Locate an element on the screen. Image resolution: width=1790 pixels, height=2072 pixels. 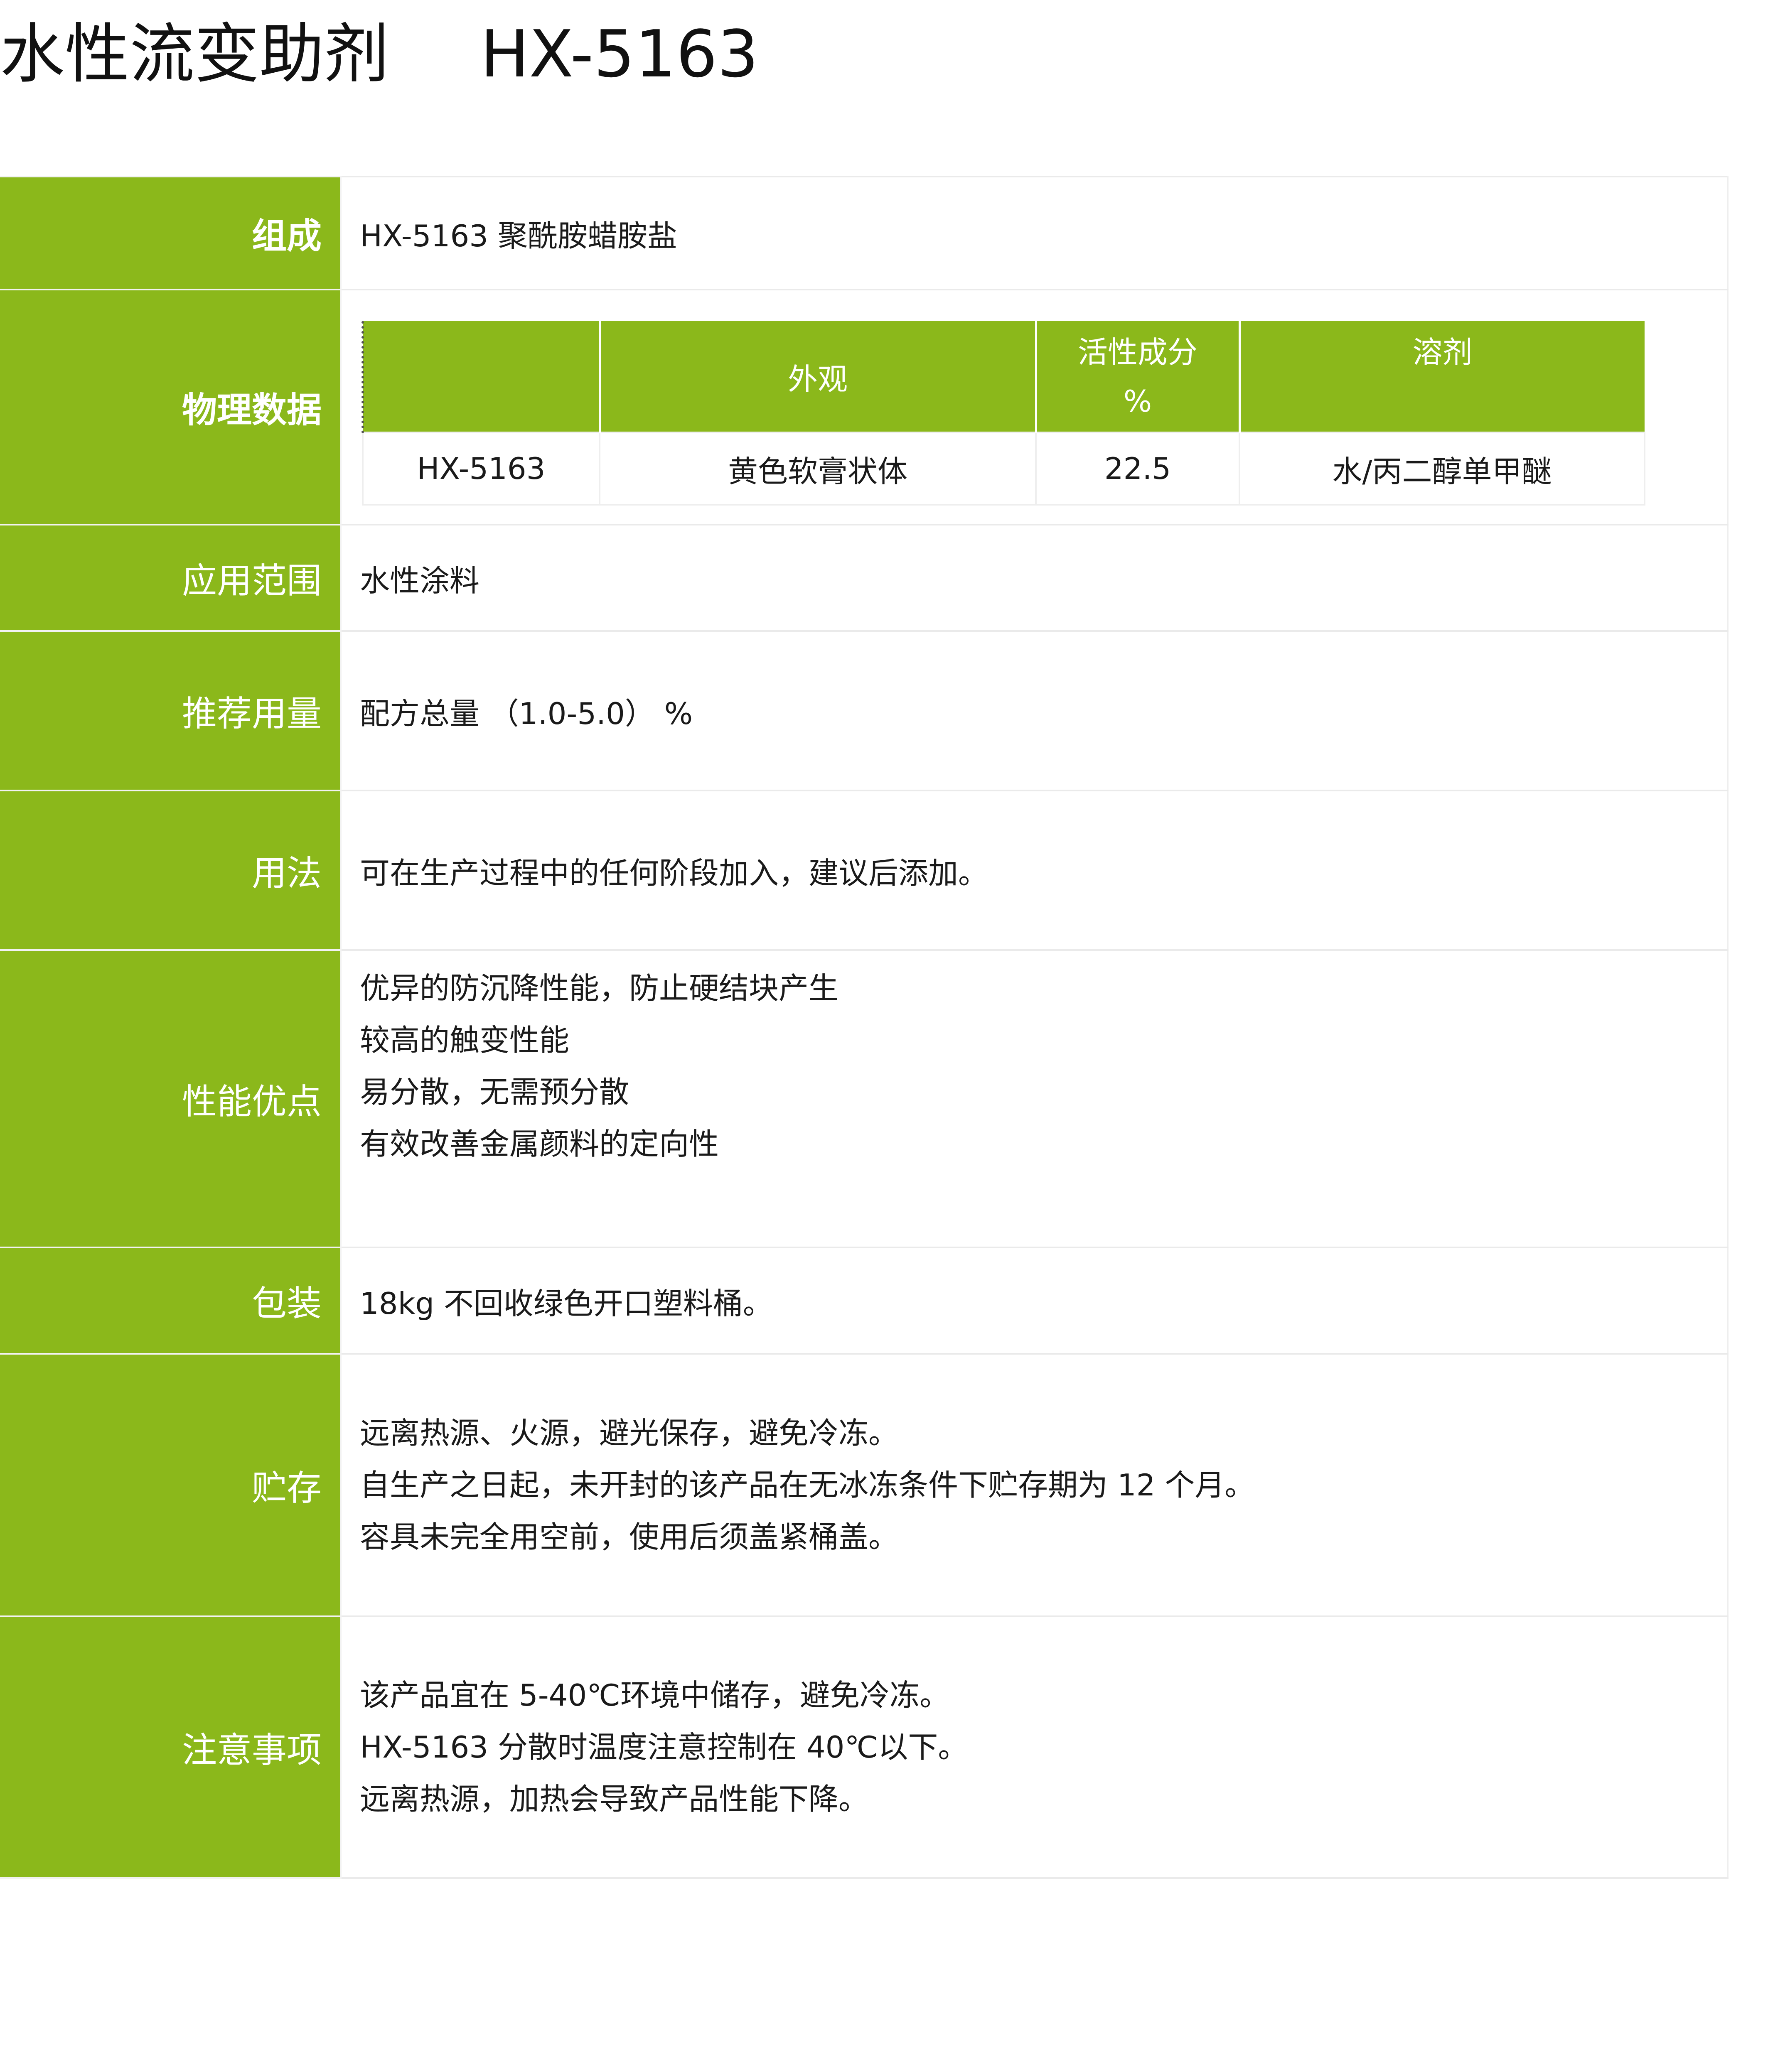
label-dosage: 推荐用量 is located at coordinates (171, 711).